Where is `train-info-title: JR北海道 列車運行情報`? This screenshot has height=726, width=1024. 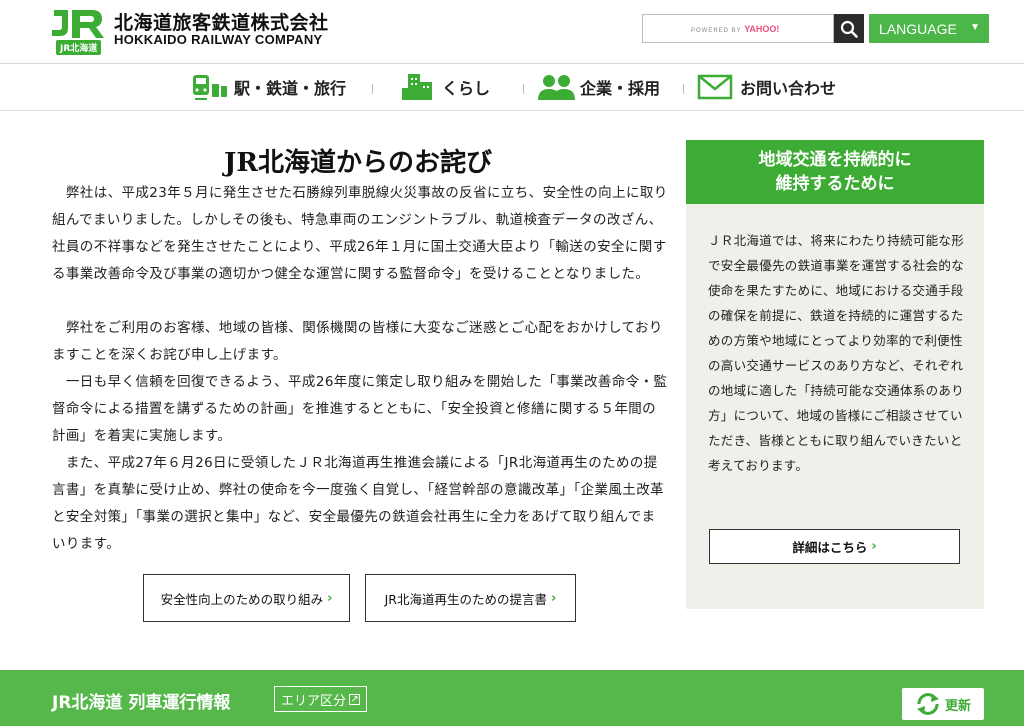
train-info-title: JR北海道 列車運行情報 is located at coordinates (141, 703).